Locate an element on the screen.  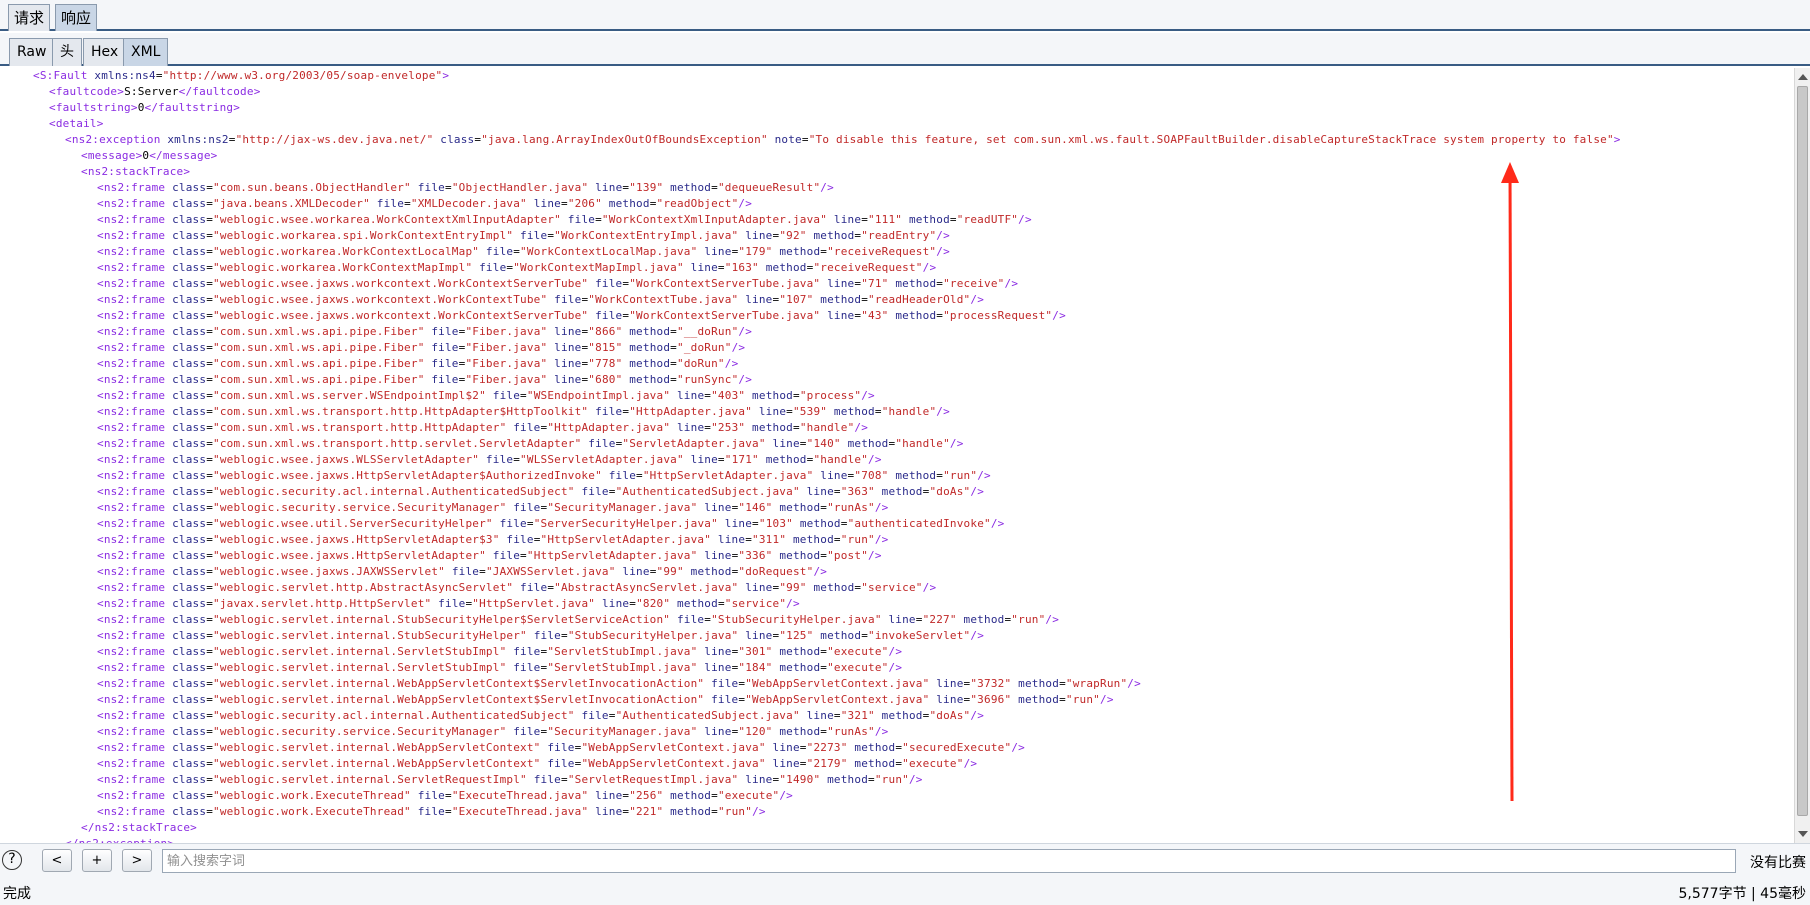
view-tabs: Raw 头 Hex XML is located at coordinates (905, 49).